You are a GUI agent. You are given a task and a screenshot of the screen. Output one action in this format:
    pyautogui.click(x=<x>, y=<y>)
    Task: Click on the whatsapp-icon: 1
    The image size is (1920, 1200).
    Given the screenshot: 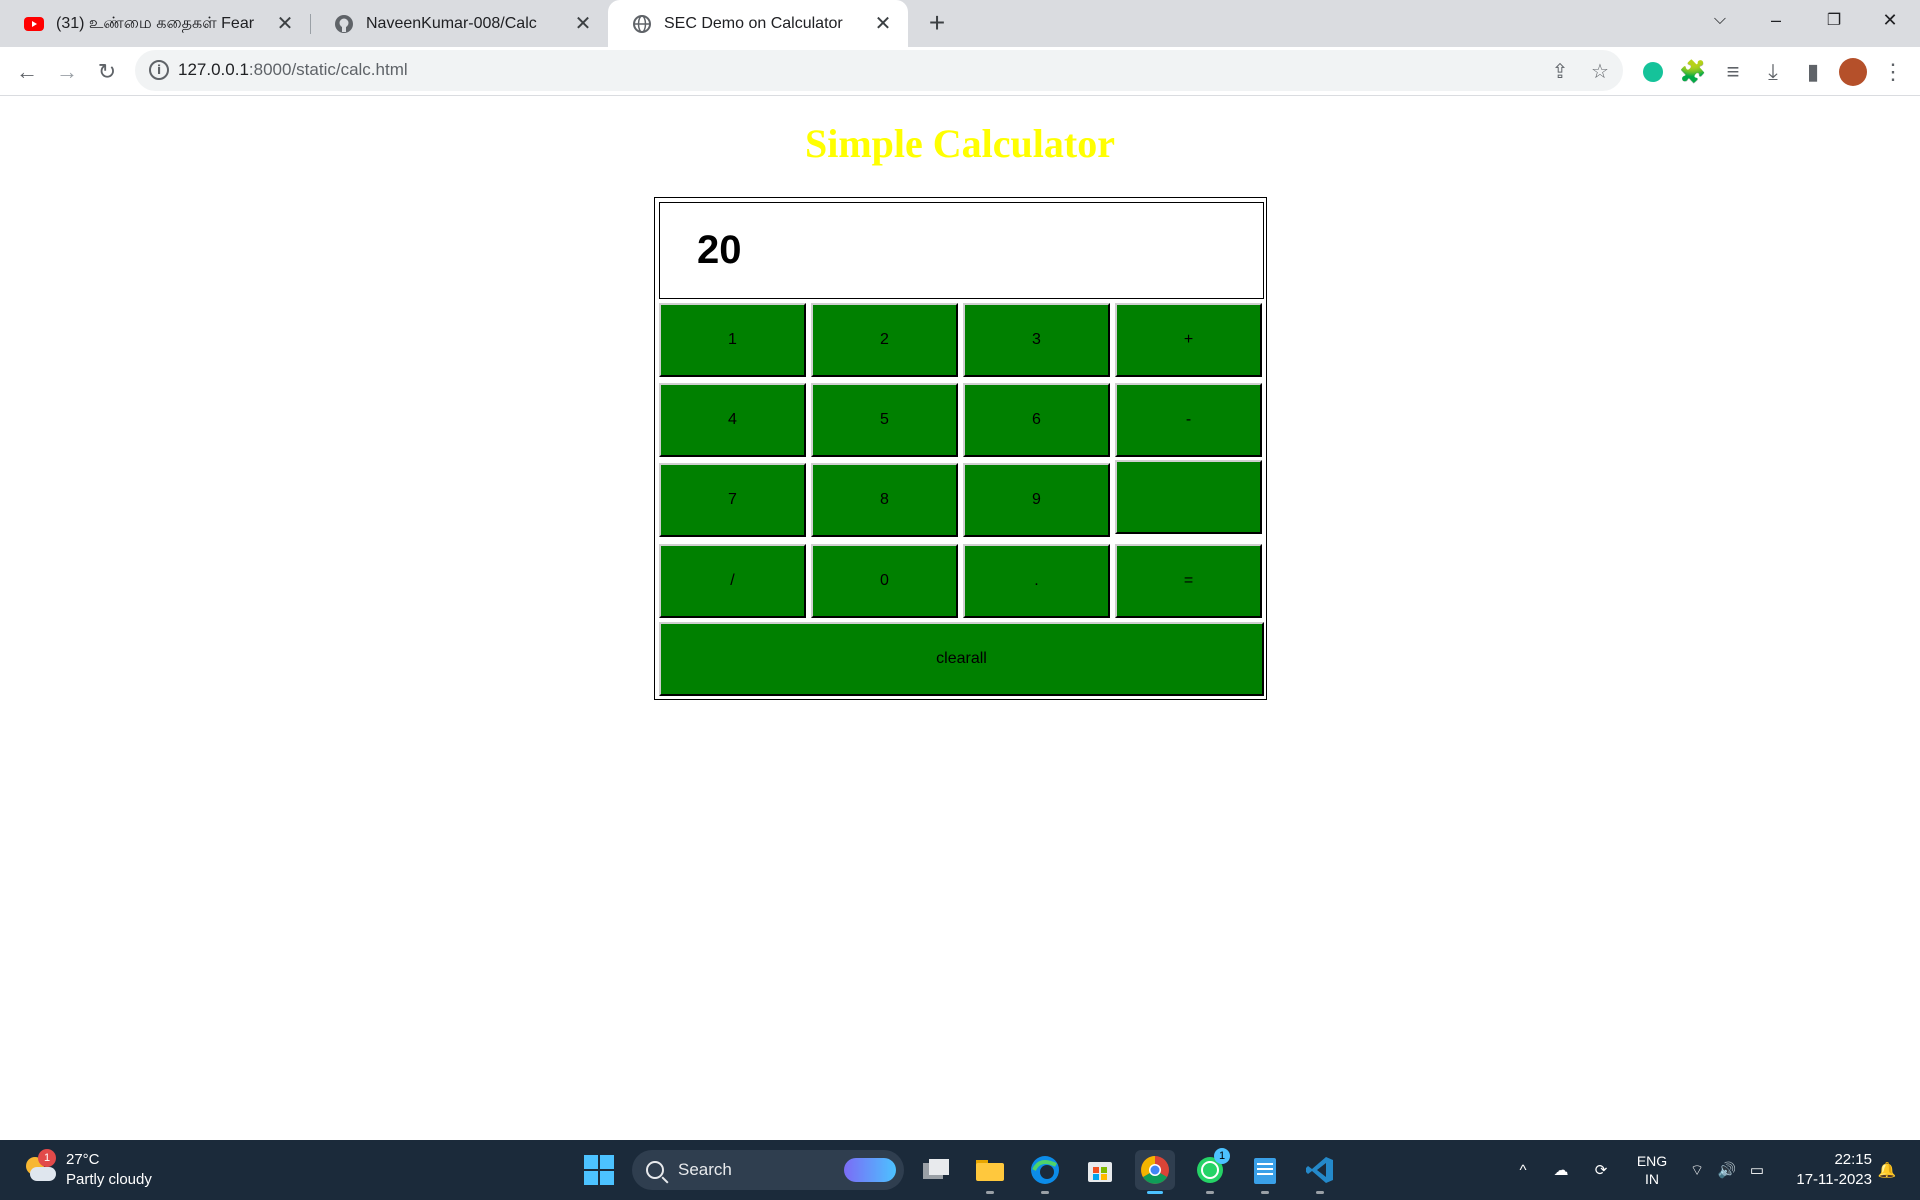 What is the action you would take?
    pyautogui.click(x=1210, y=1171)
    